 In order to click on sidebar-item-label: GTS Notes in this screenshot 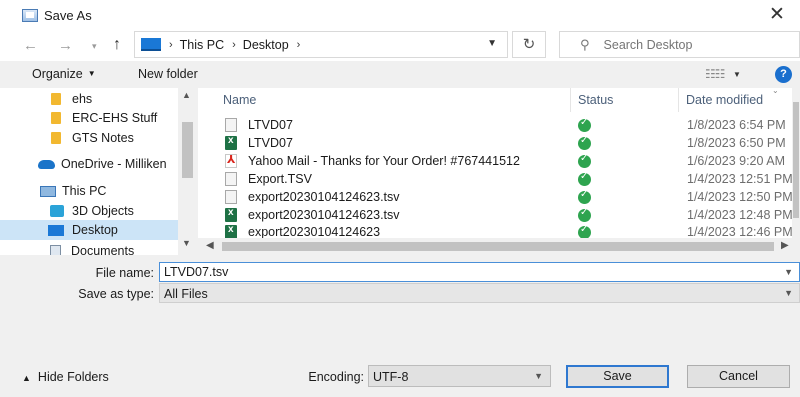, I will do `click(103, 138)`.